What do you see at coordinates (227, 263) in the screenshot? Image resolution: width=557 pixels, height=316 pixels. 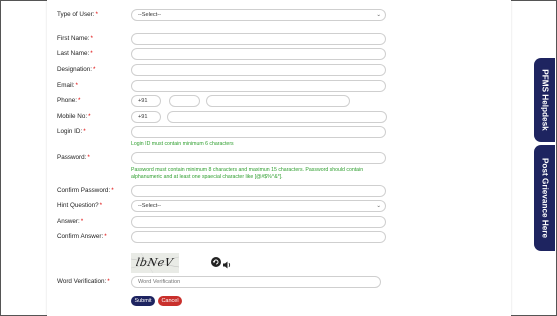 I see `speaker-icon` at bounding box center [227, 263].